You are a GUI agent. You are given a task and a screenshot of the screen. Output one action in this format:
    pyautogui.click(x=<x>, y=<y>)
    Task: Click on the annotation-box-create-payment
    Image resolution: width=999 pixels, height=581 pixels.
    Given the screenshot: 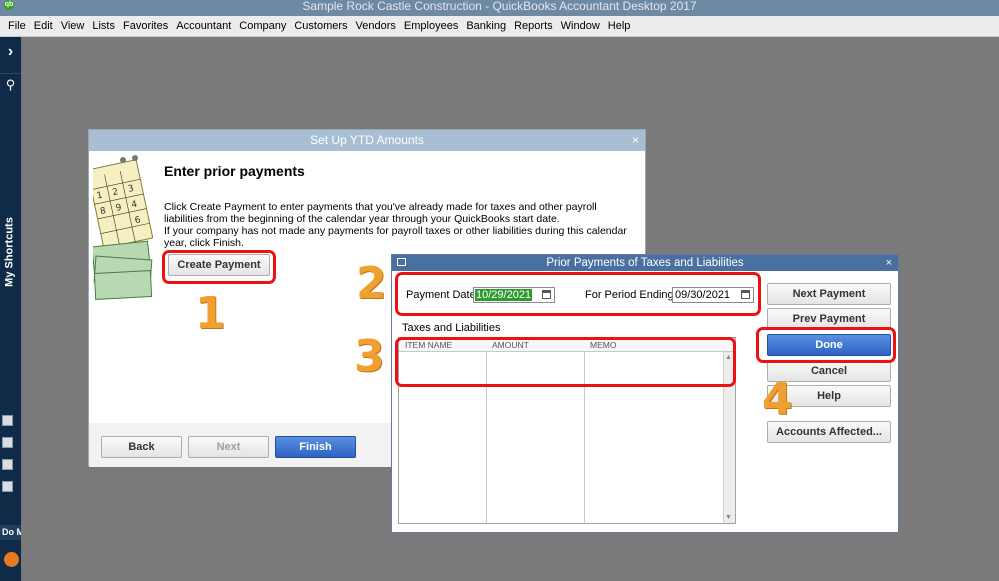 What is the action you would take?
    pyautogui.click(x=219, y=267)
    